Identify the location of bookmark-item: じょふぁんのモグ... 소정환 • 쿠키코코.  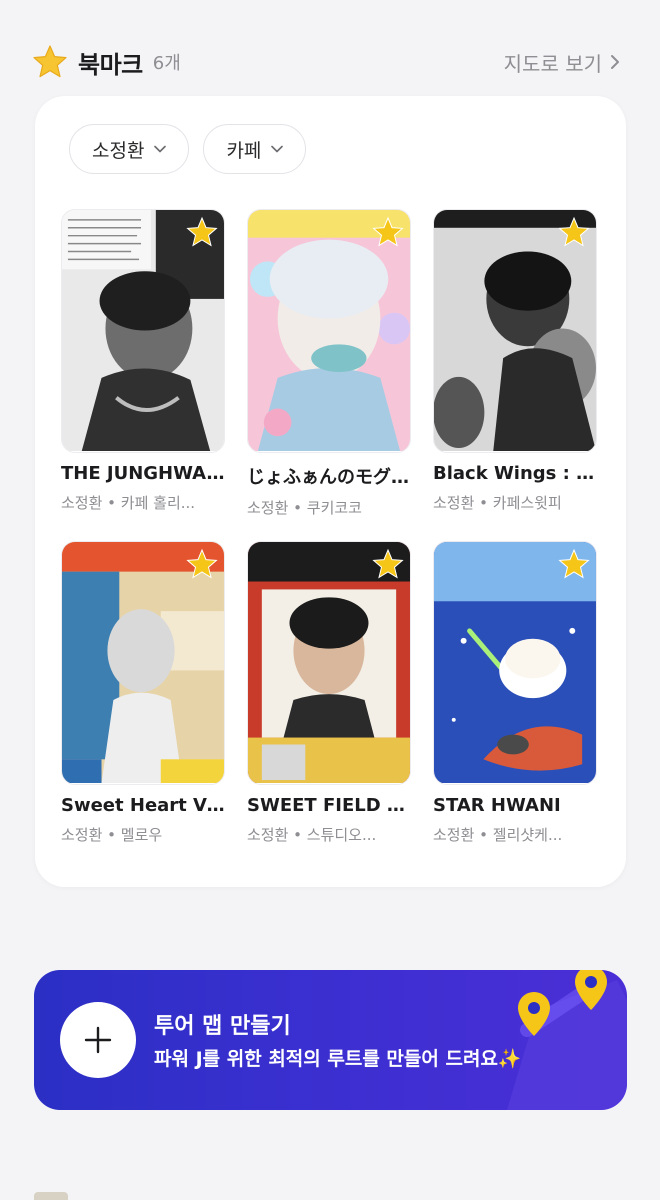
(329, 374).